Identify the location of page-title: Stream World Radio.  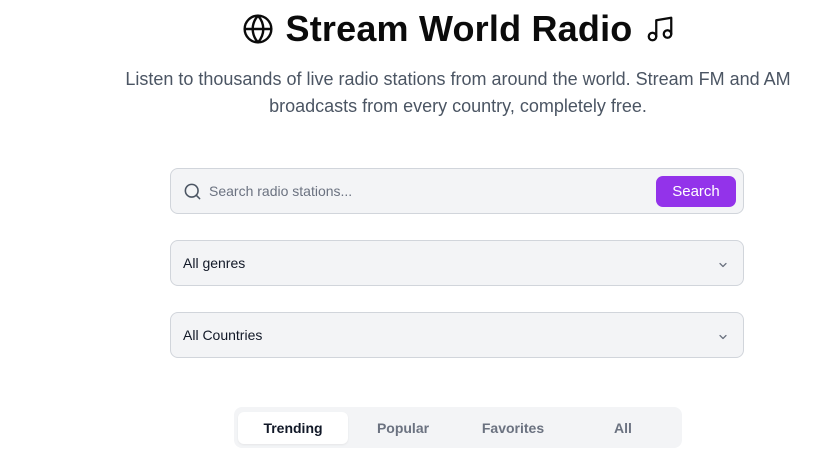
(459, 28).